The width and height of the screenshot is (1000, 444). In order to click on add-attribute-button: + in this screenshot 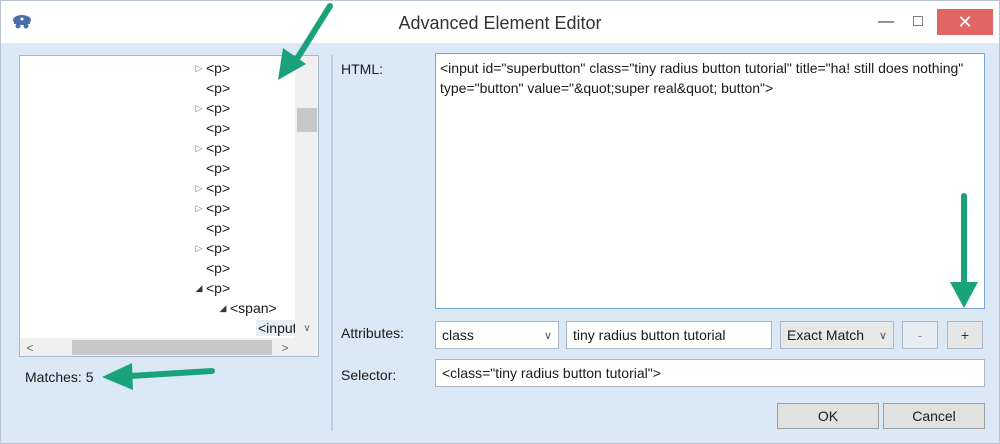, I will do `click(965, 335)`.